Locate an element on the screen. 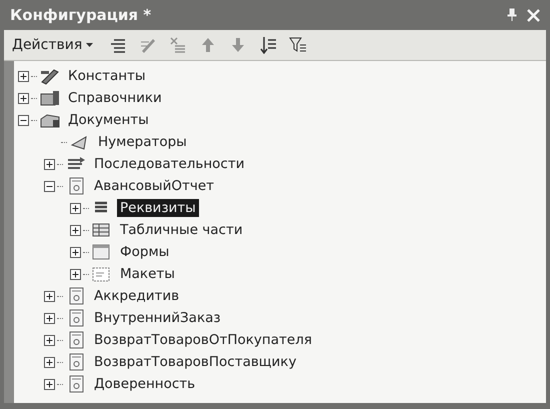 The width and height of the screenshot is (550, 409). actions-menu: Действия is located at coordinates (55, 45).